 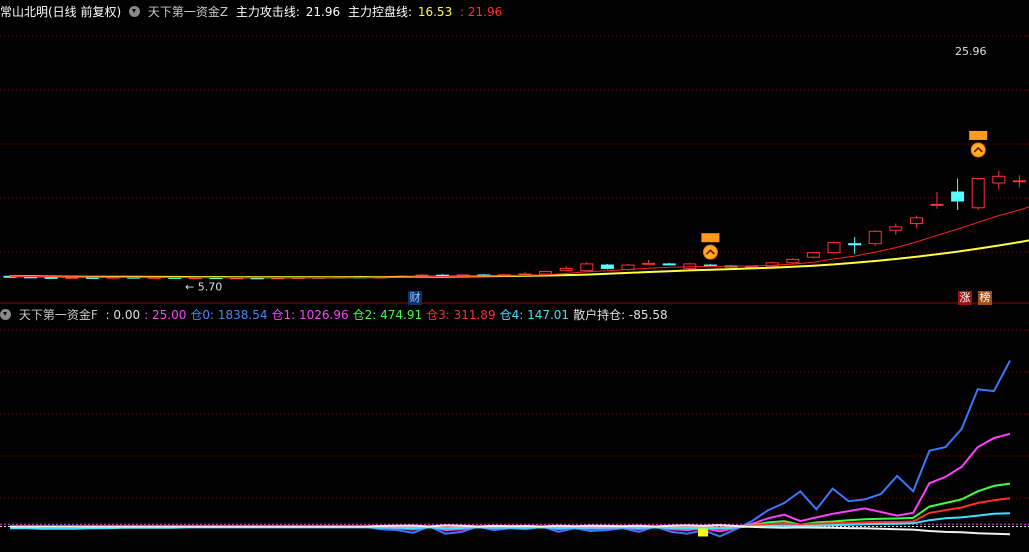 What do you see at coordinates (620, 315) in the screenshot?
I see `sub-value-7: 散户持仓: -85.58` at bounding box center [620, 315].